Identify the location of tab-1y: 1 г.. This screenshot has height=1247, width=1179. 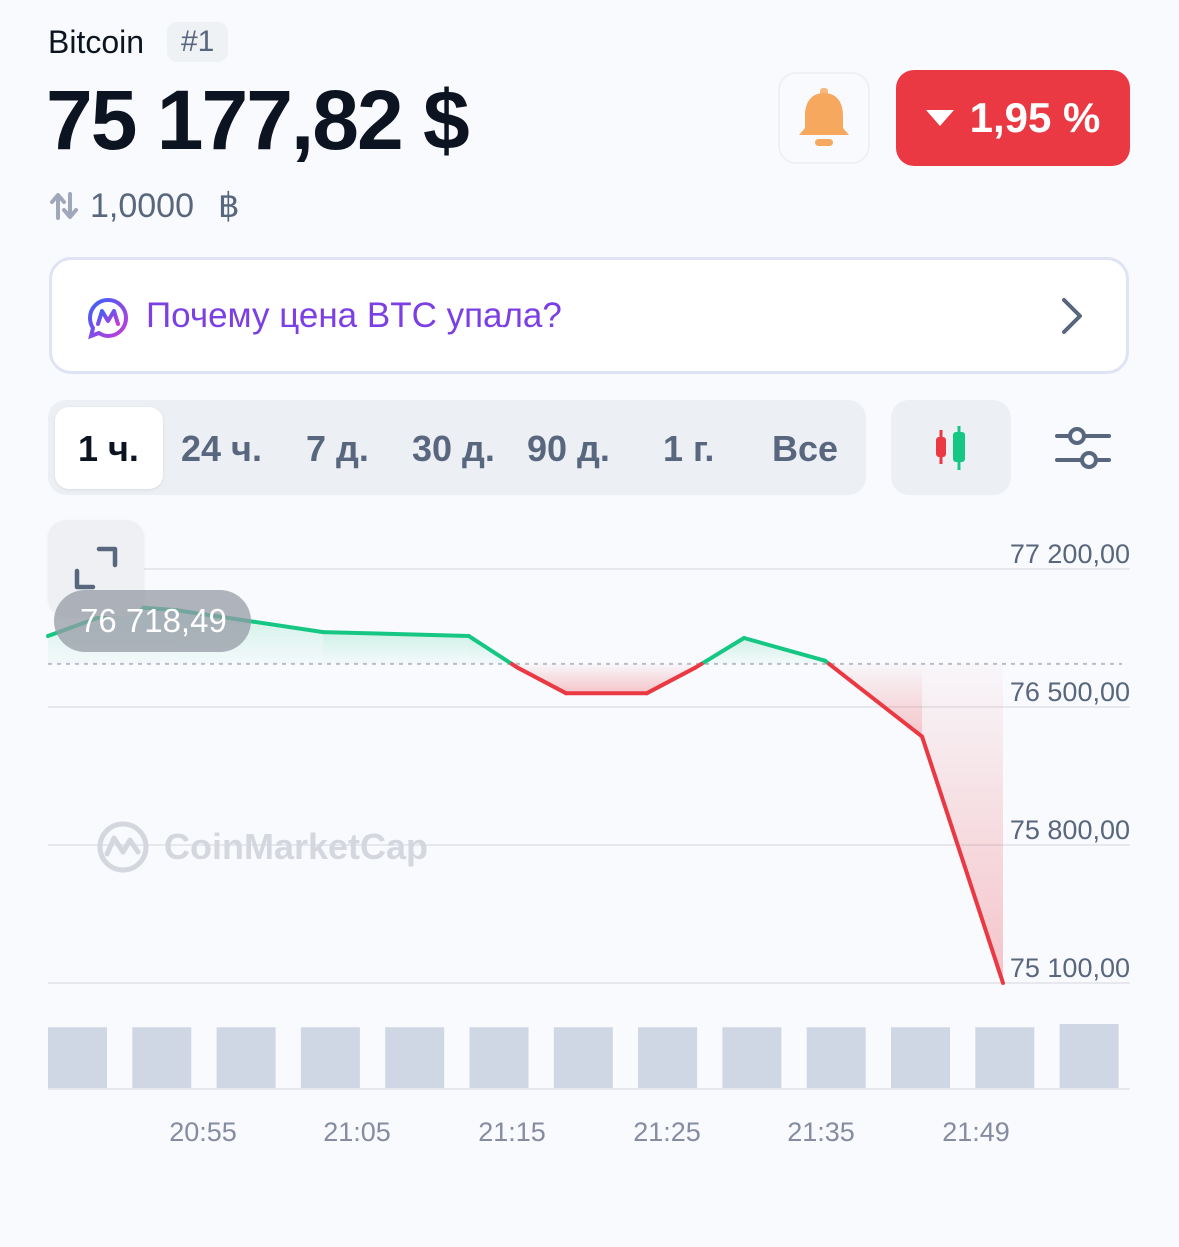
(688, 449).